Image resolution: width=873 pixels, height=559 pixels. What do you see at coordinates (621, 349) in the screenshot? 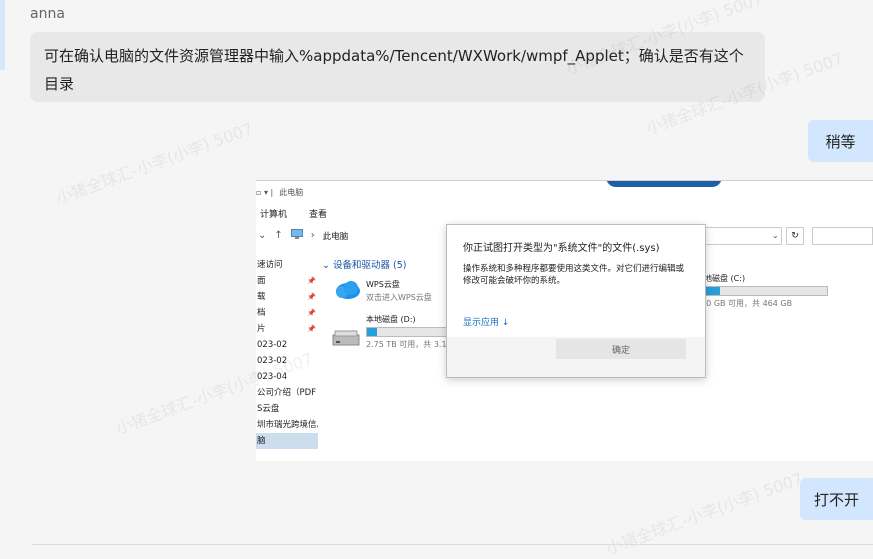
I see `dialog-ok-button: 确定` at bounding box center [621, 349].